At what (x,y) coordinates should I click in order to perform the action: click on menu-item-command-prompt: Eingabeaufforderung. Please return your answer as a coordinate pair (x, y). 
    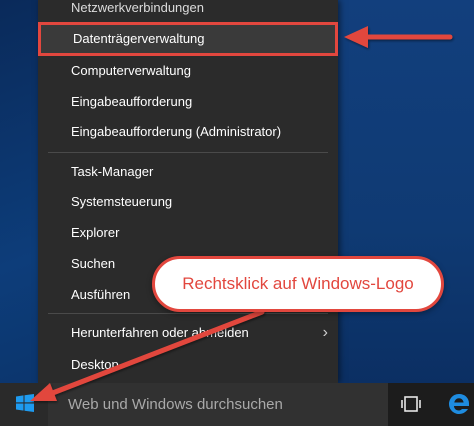
    Looking at the image, I should click on (188, 102).